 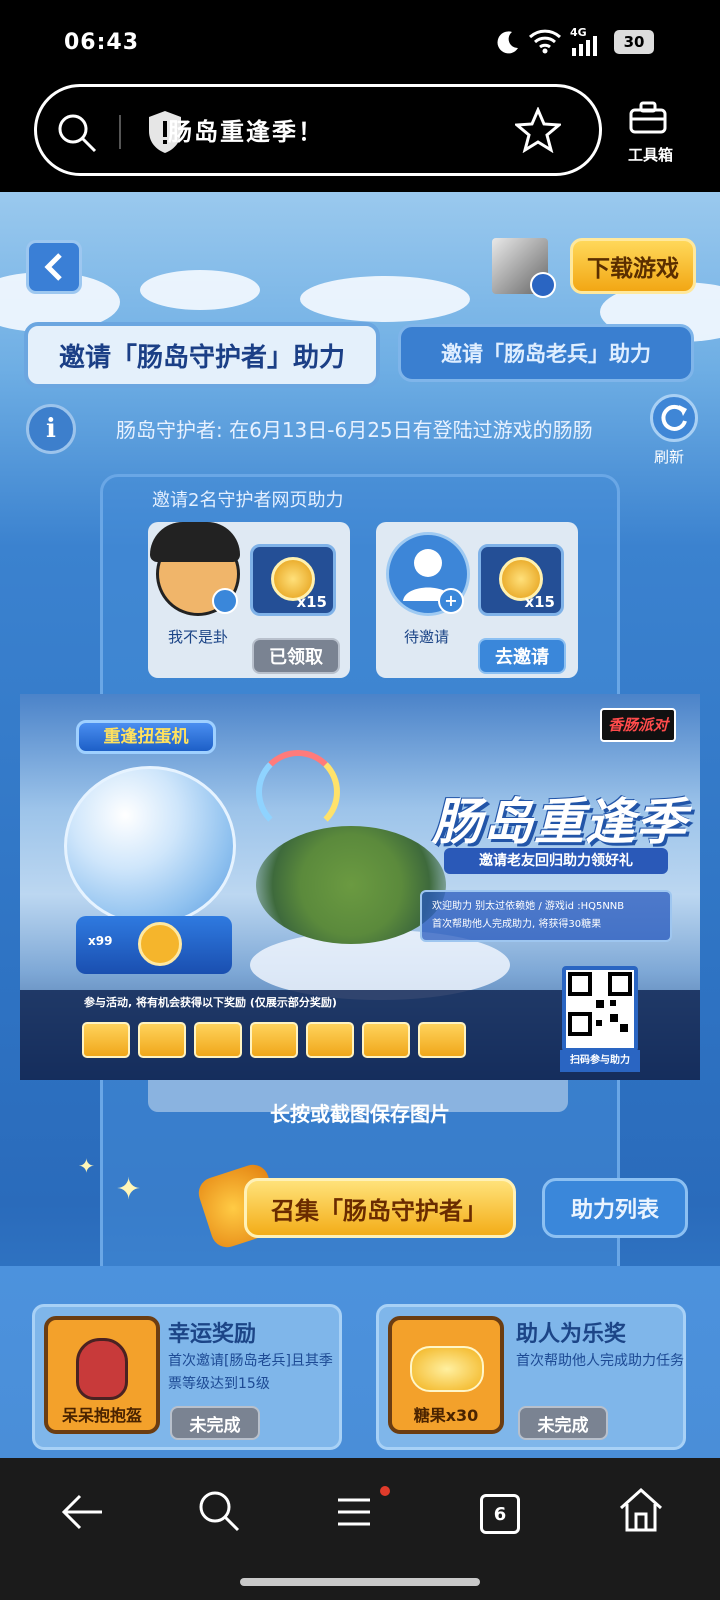 What do you see at coordinates (248, 500) in the screenshot?
I see `invite-card-title: 邀请2名守护者网页助力` at bounding box center [248, 500].